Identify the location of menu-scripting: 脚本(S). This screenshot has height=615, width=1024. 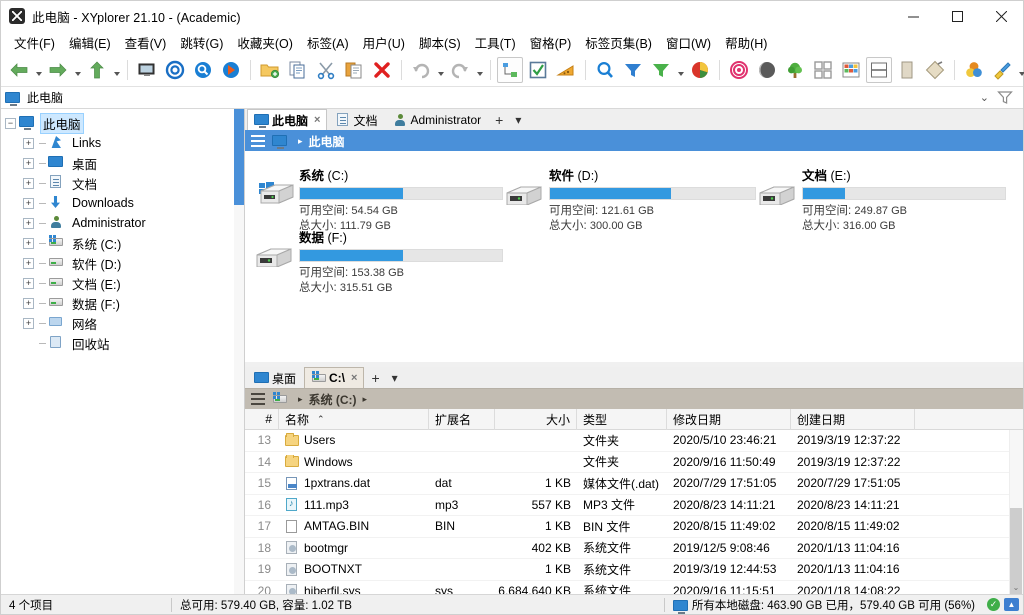
(440, 42).